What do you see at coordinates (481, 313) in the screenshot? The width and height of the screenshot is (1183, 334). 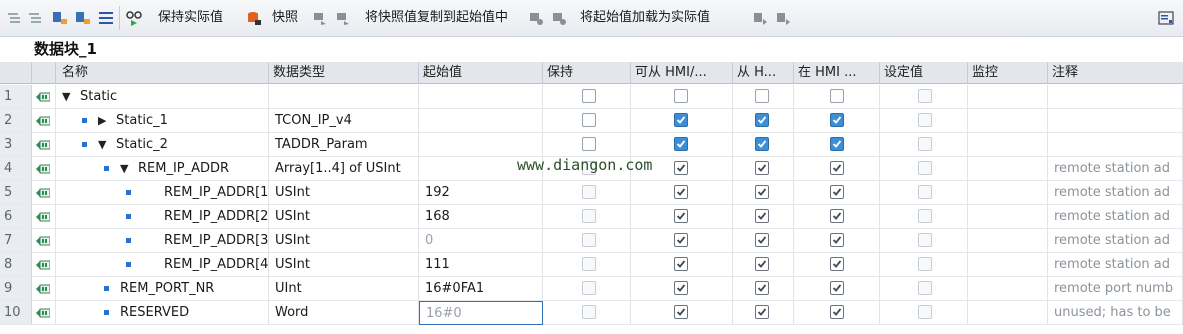 I see `start-value-cell: 16#0` at bounding box center [481, 313].